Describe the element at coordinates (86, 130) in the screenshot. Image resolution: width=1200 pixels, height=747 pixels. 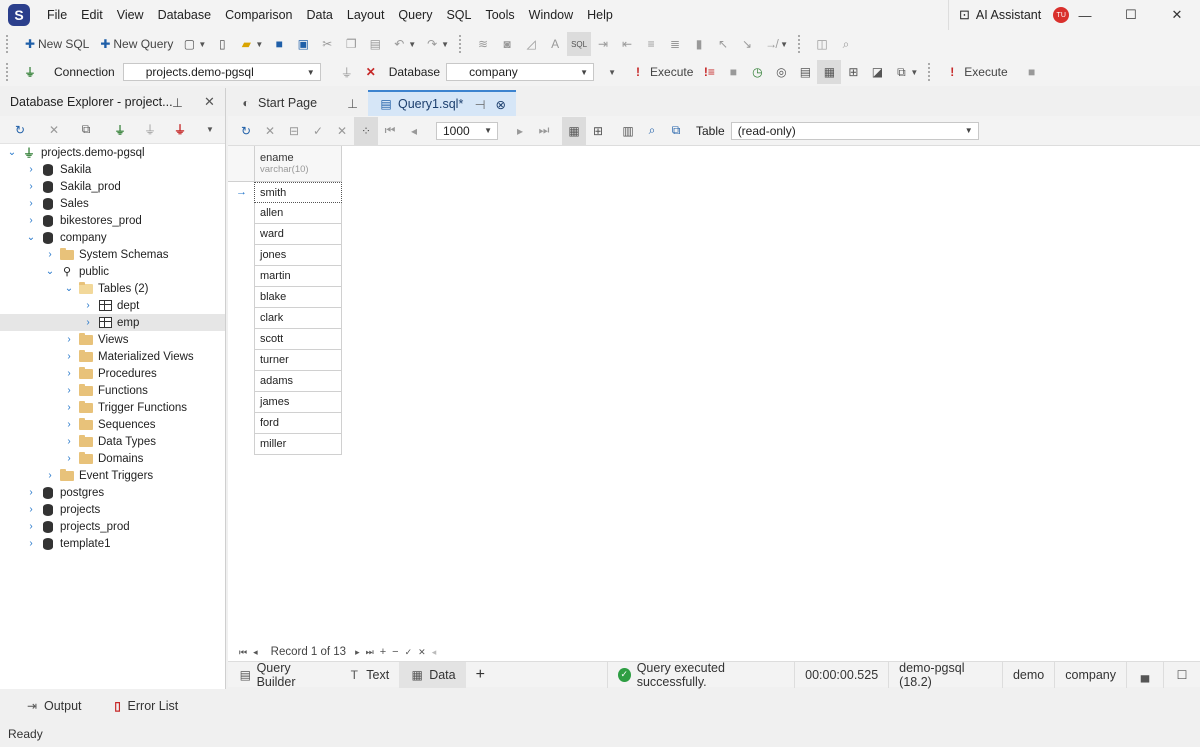
I see `collapse-button: ⧉` at that location.